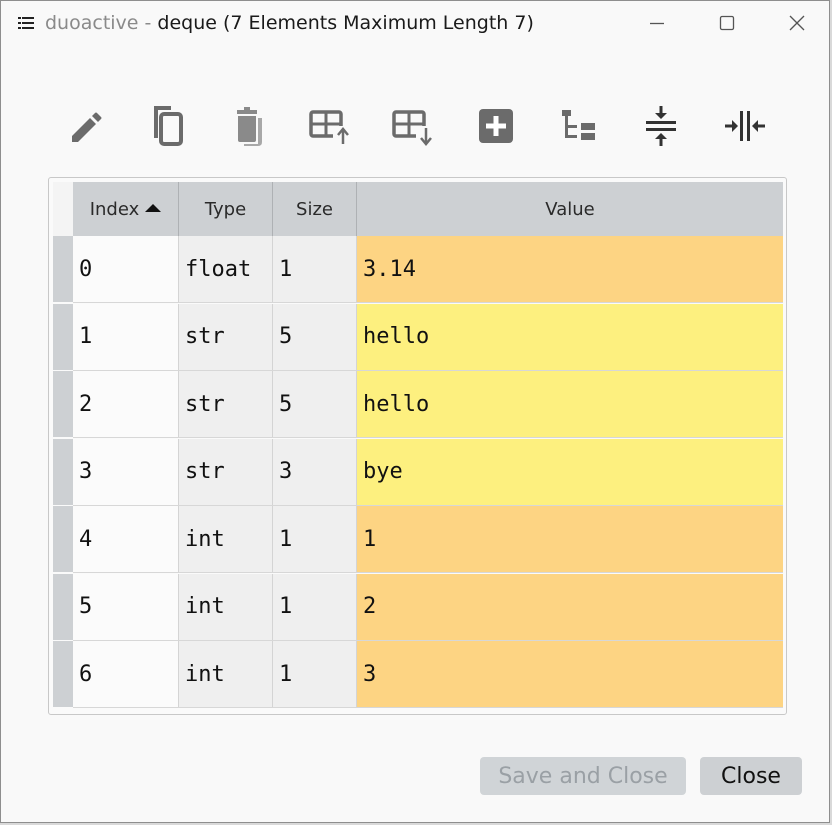  What do you see at coordinates (570, 539) in the screenshot?
I see `value-cell: 1` at bounding box center [570, 539].